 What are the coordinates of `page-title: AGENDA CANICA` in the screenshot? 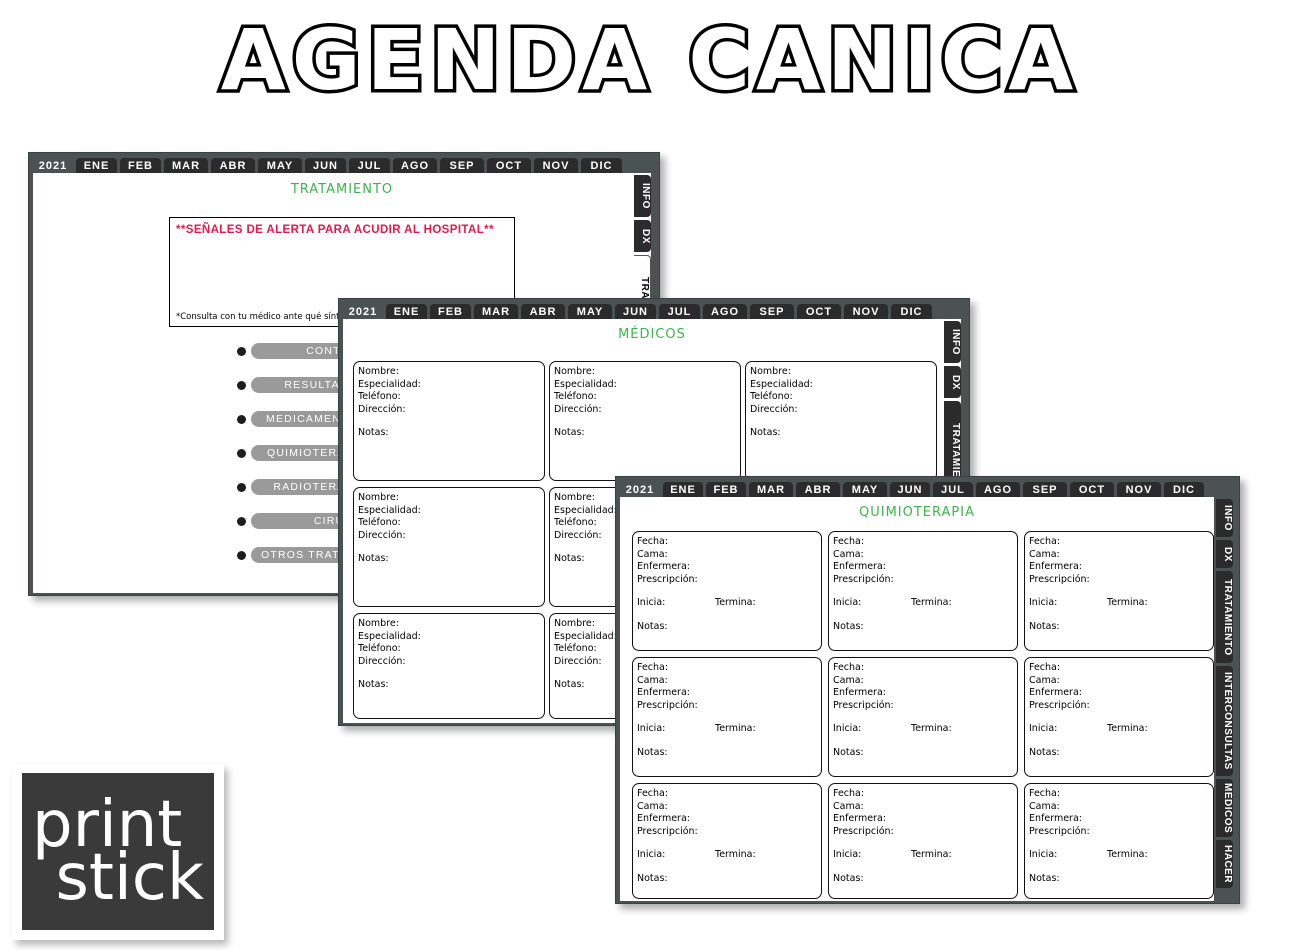 It's located at (648, 60).